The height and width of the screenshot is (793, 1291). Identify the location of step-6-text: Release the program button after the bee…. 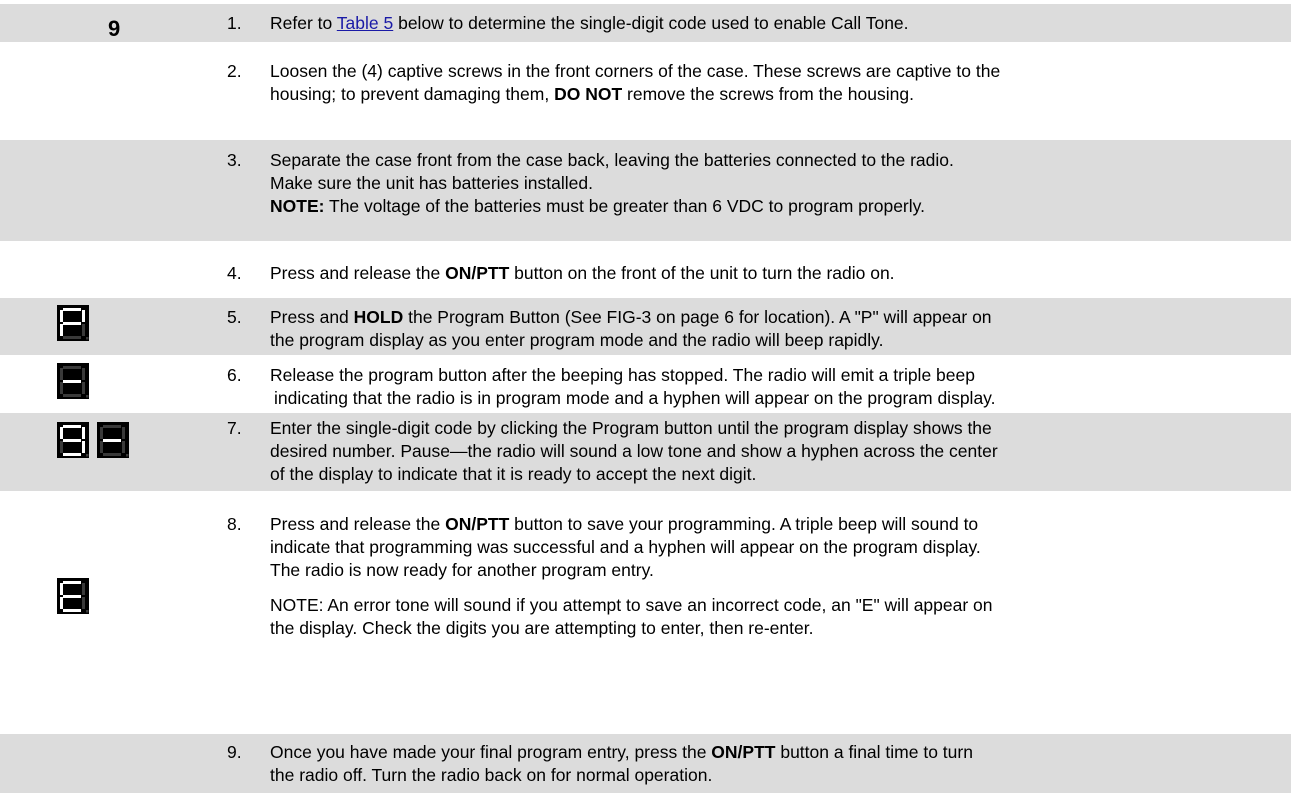
(633, 386).